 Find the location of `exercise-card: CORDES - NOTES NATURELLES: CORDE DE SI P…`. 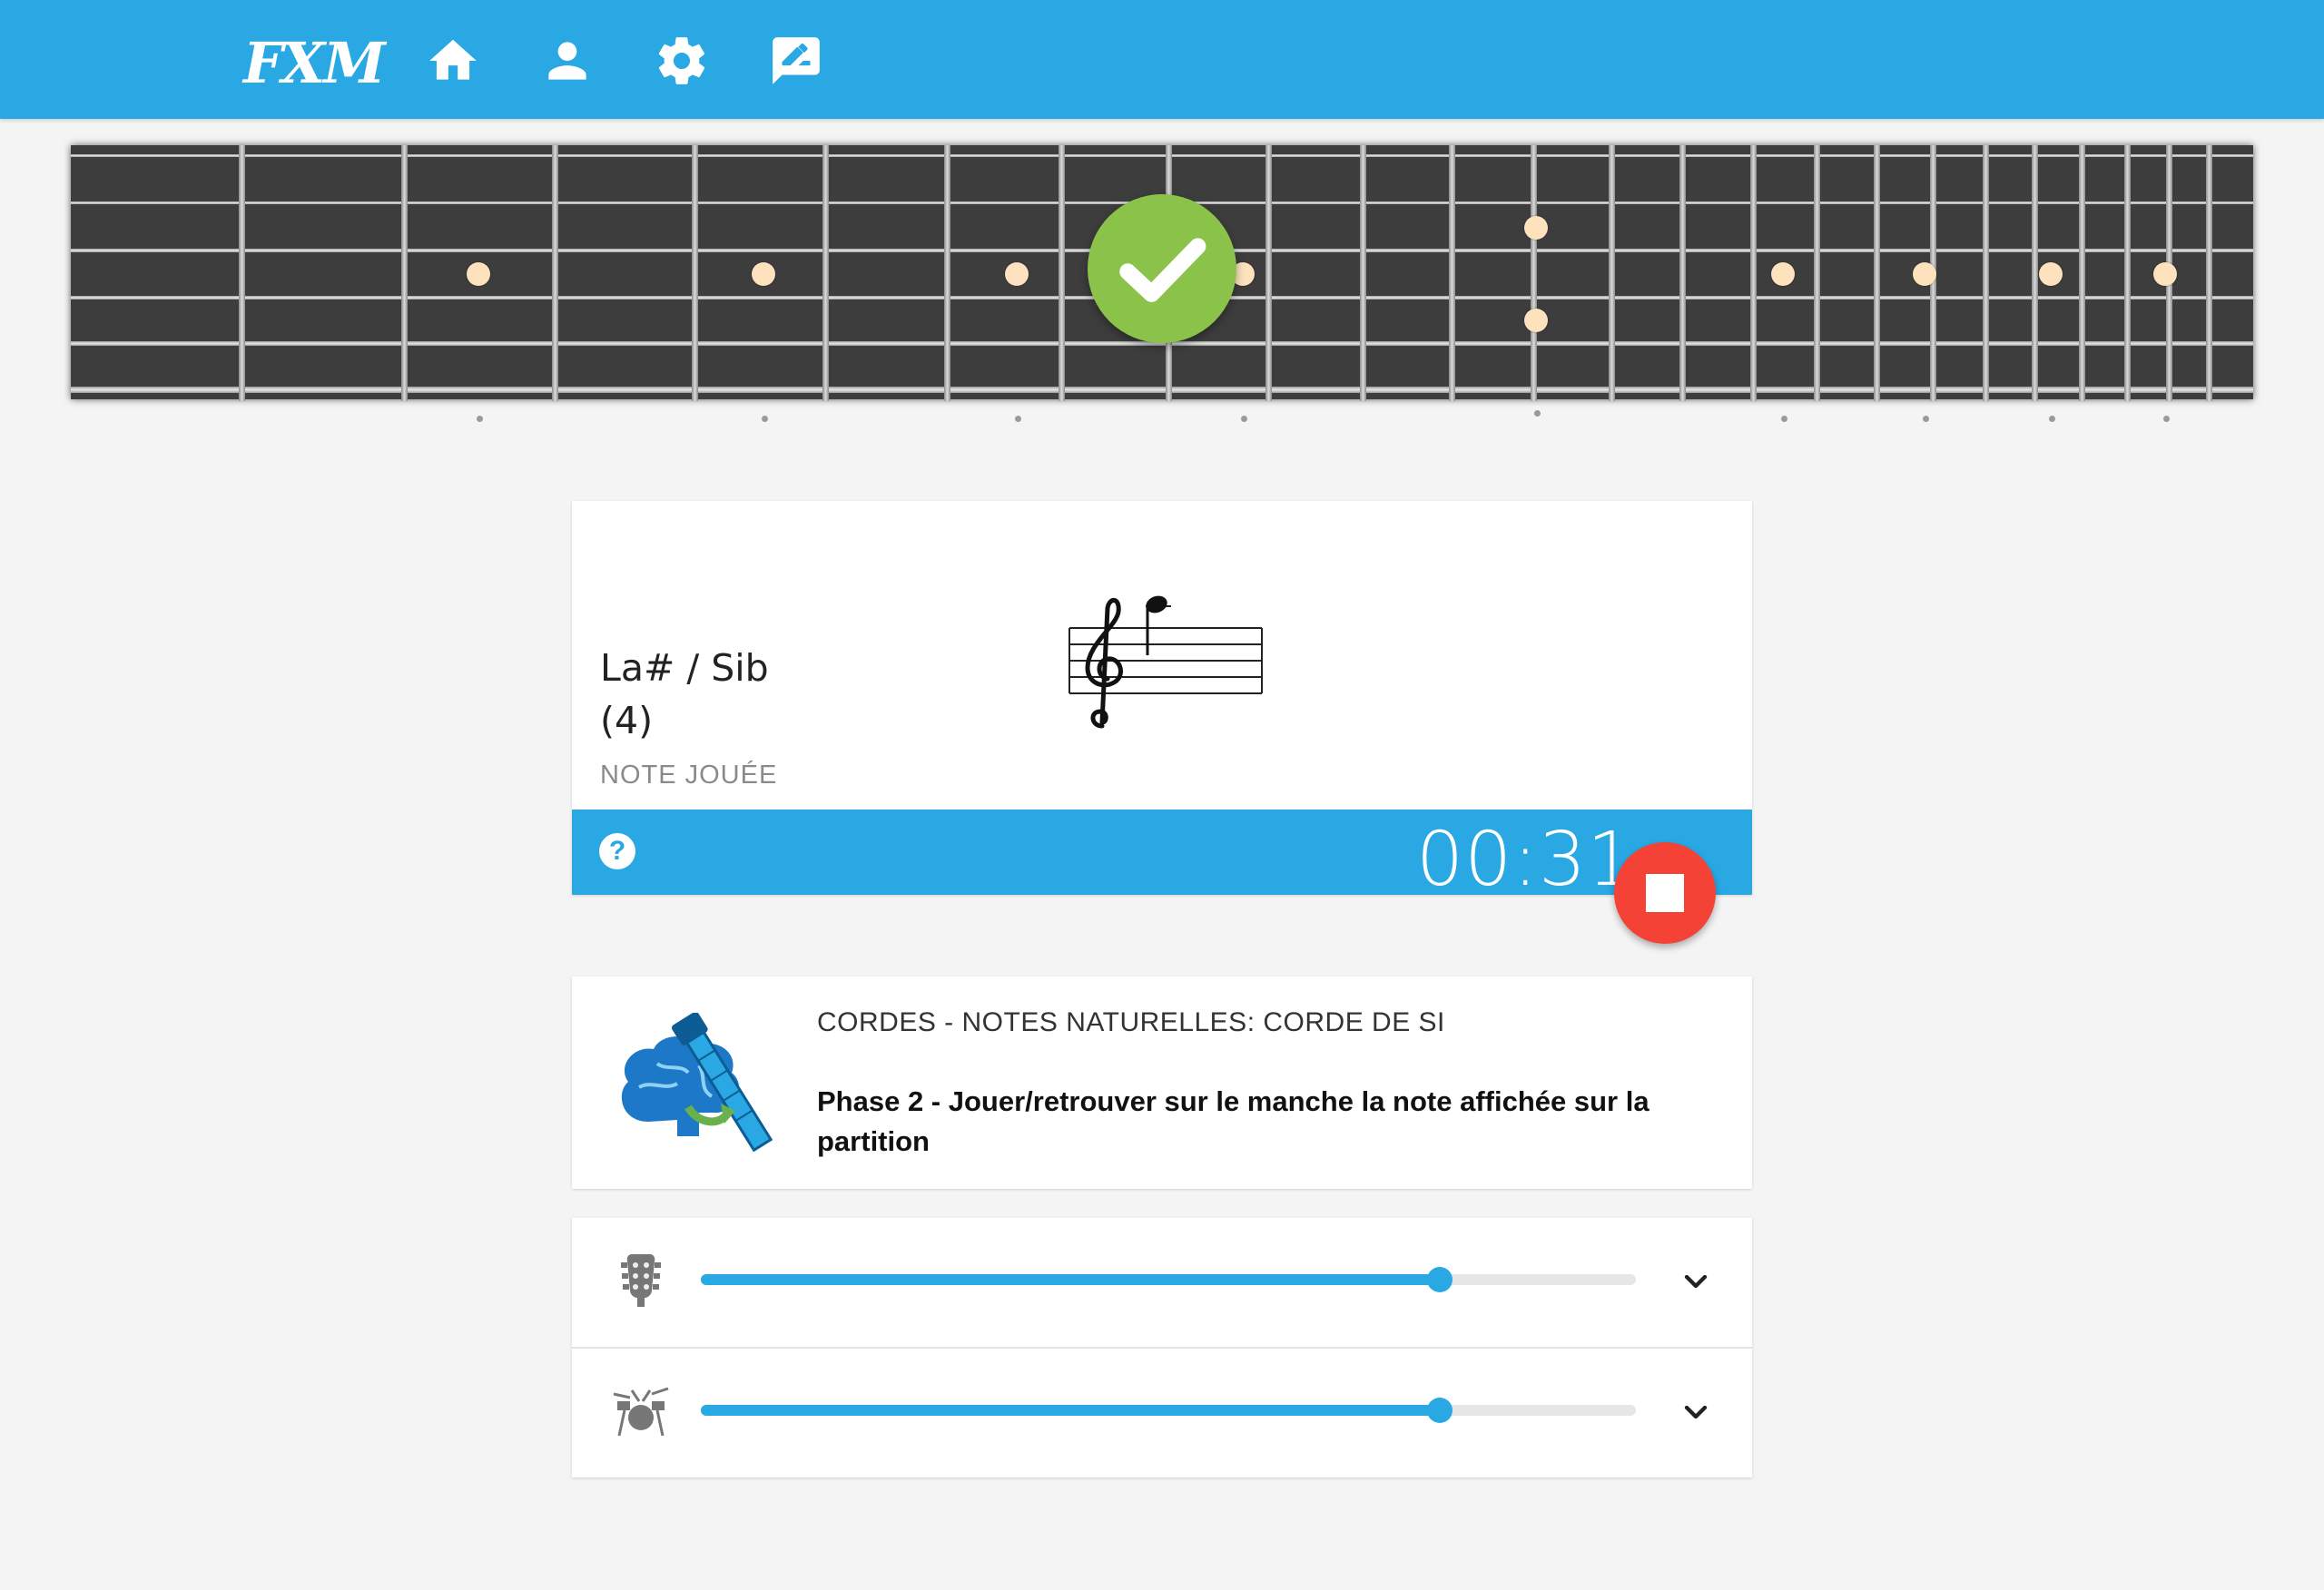

exercise-card: CORDES - NOTES NATURELLES: CORDE DE SI P… is located at coordinates (1162, 1083).